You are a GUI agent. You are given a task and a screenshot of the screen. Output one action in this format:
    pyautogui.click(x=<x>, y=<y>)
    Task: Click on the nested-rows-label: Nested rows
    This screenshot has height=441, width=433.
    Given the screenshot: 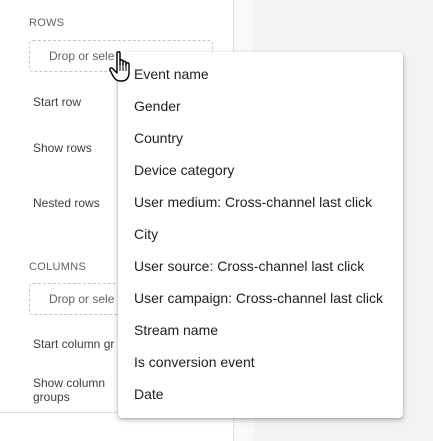 What is the action you would take?
    pyautogui.click(x=66, y=203)
    